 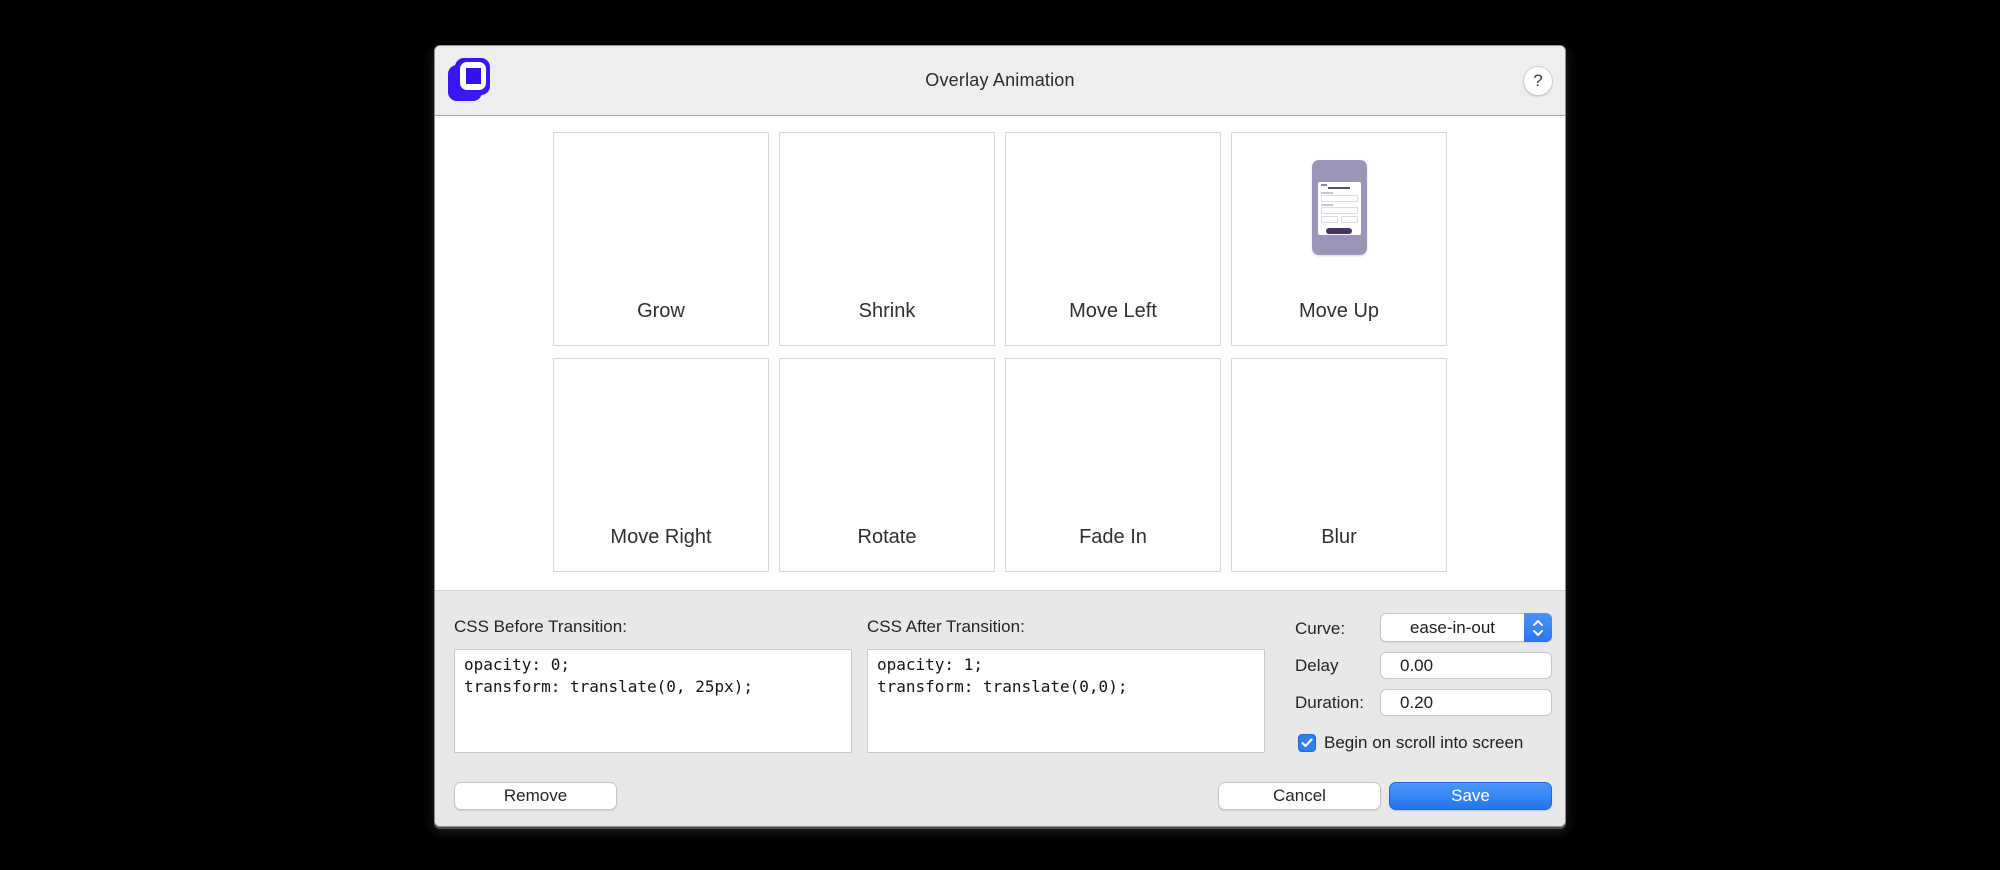 I want to click on tile-label: Move Up, so click(x=1339, y=311).